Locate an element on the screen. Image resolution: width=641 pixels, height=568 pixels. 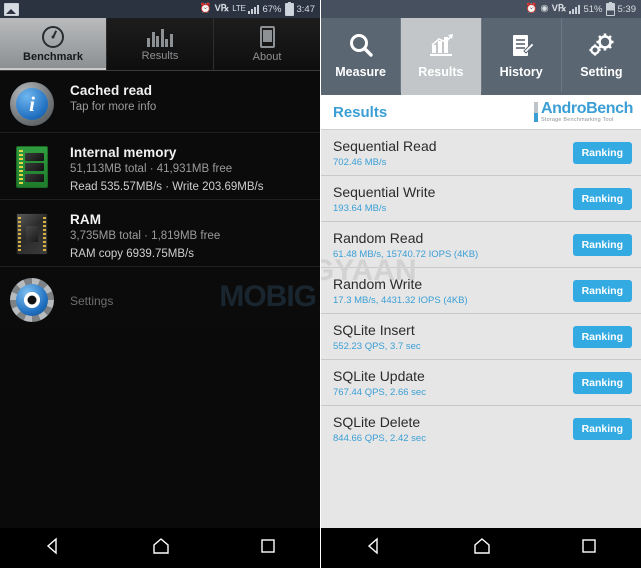
result-value: 17.3 MB/s, 4431.32 IOPS (4KB) is located at coordinates (400, 300).